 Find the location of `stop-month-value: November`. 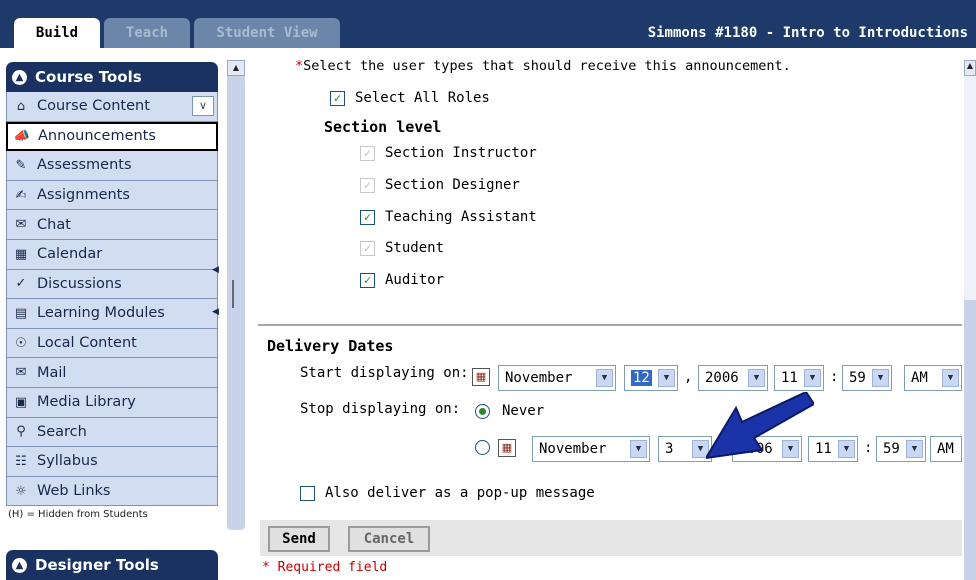

stop-month-value: November is located at coordinates (573, 449).